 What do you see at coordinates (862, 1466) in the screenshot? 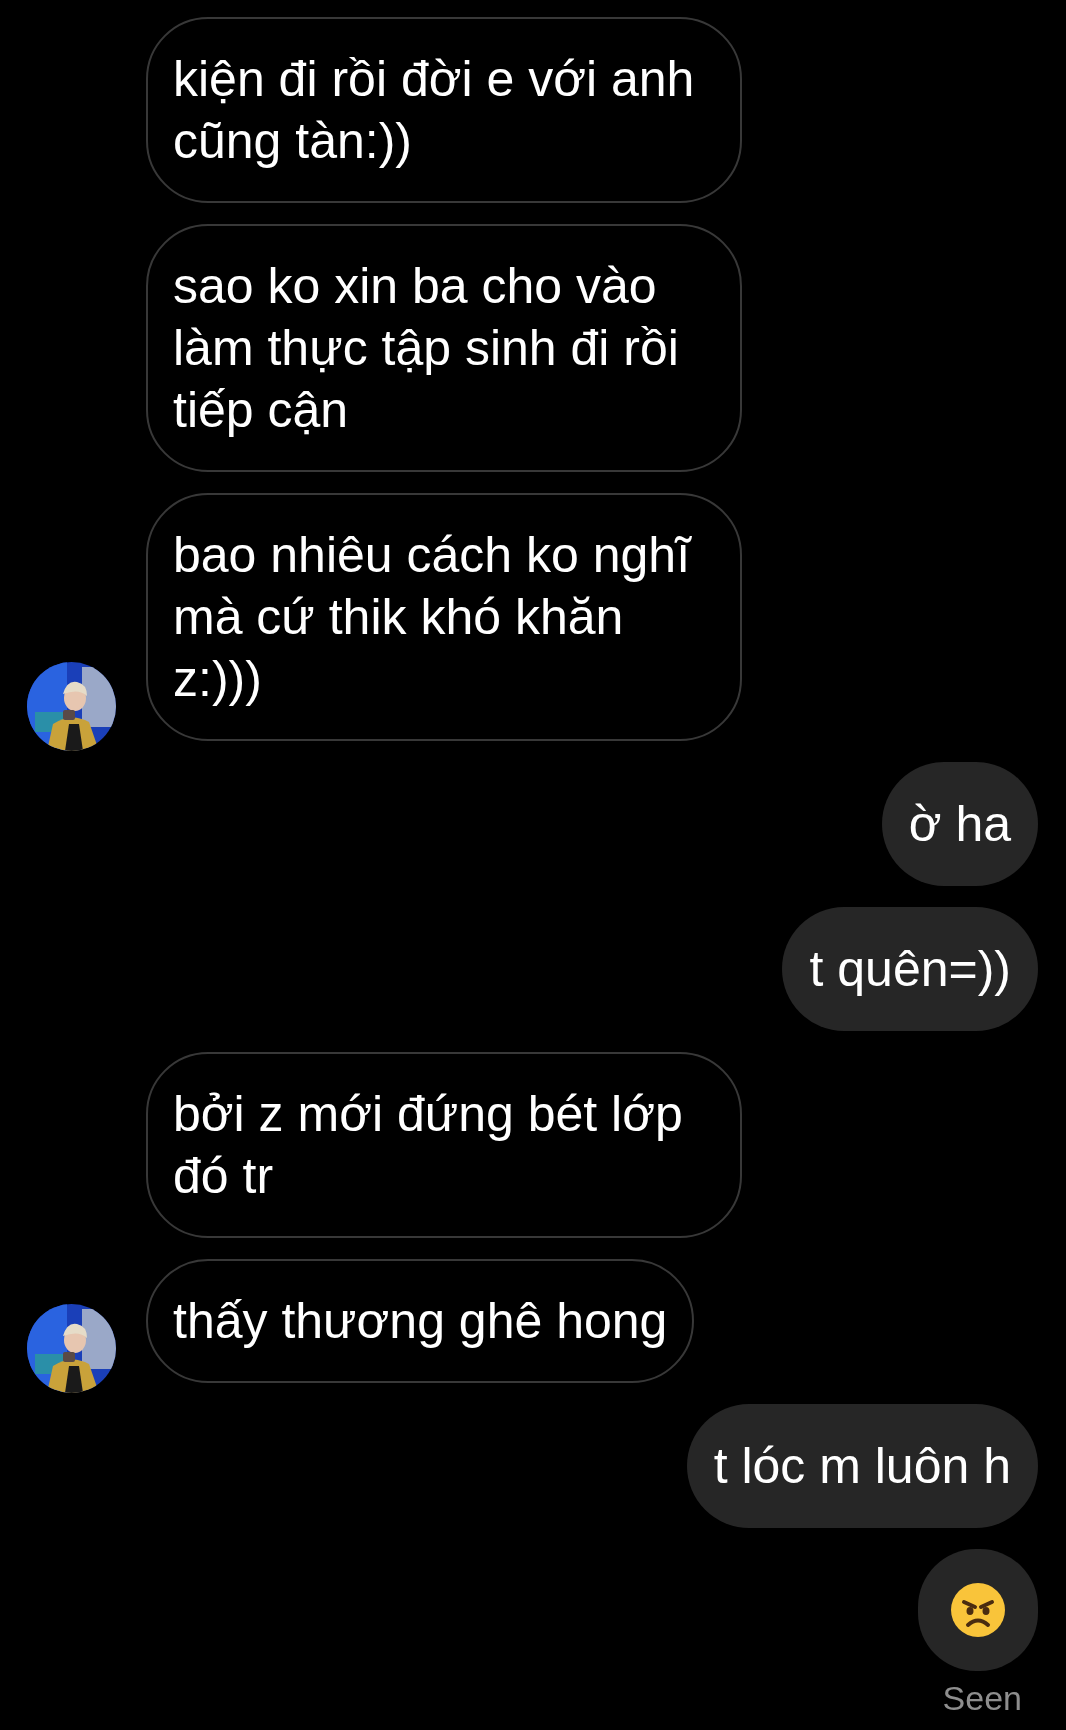
I see `message-bubble: t lóc m luôn h` at bounding box center [862, 1466].